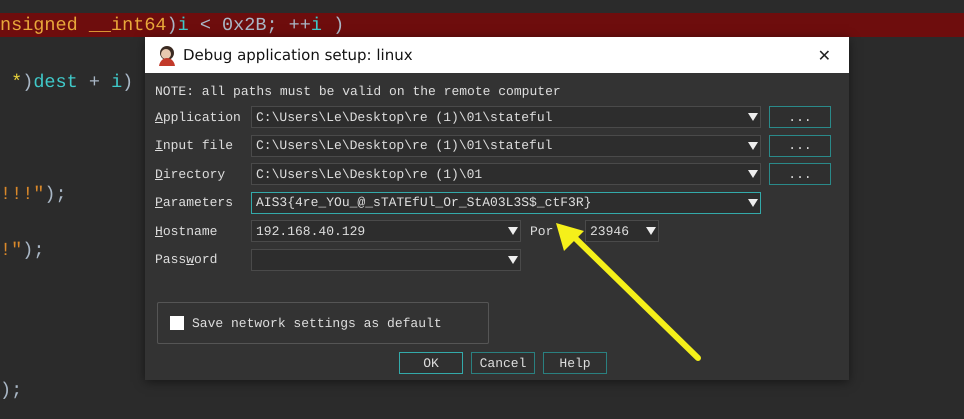 The width and height of the screenshot is (964, 419). Describe the element at coordinates (503, 363) in the screenshot. I see `dialog-button: Cancel` at that location.